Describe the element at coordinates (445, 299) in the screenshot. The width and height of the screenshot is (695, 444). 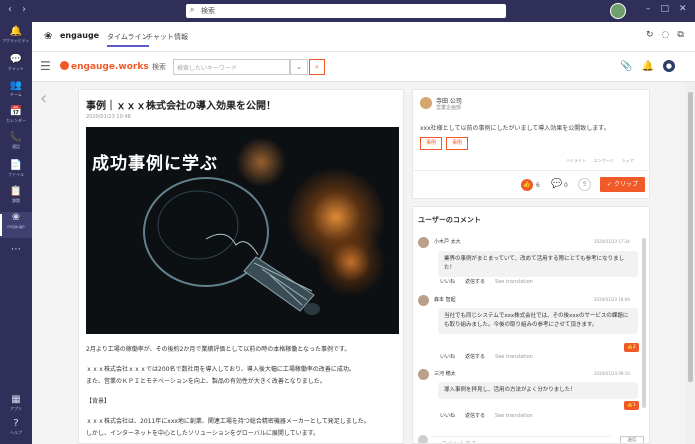
I see `commenter-name: 森本 智起` at that location.